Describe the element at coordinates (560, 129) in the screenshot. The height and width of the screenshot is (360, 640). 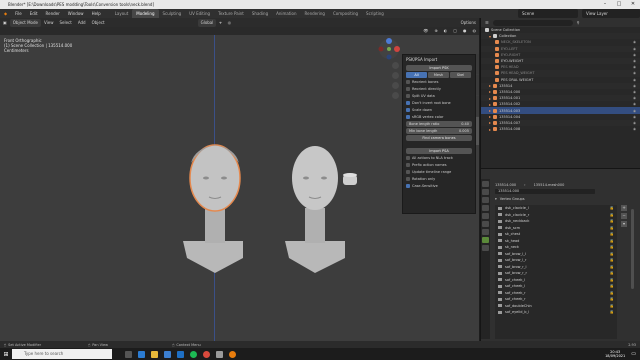
I see `outliner-row: ▸ 135514.008 ◉` at that location.